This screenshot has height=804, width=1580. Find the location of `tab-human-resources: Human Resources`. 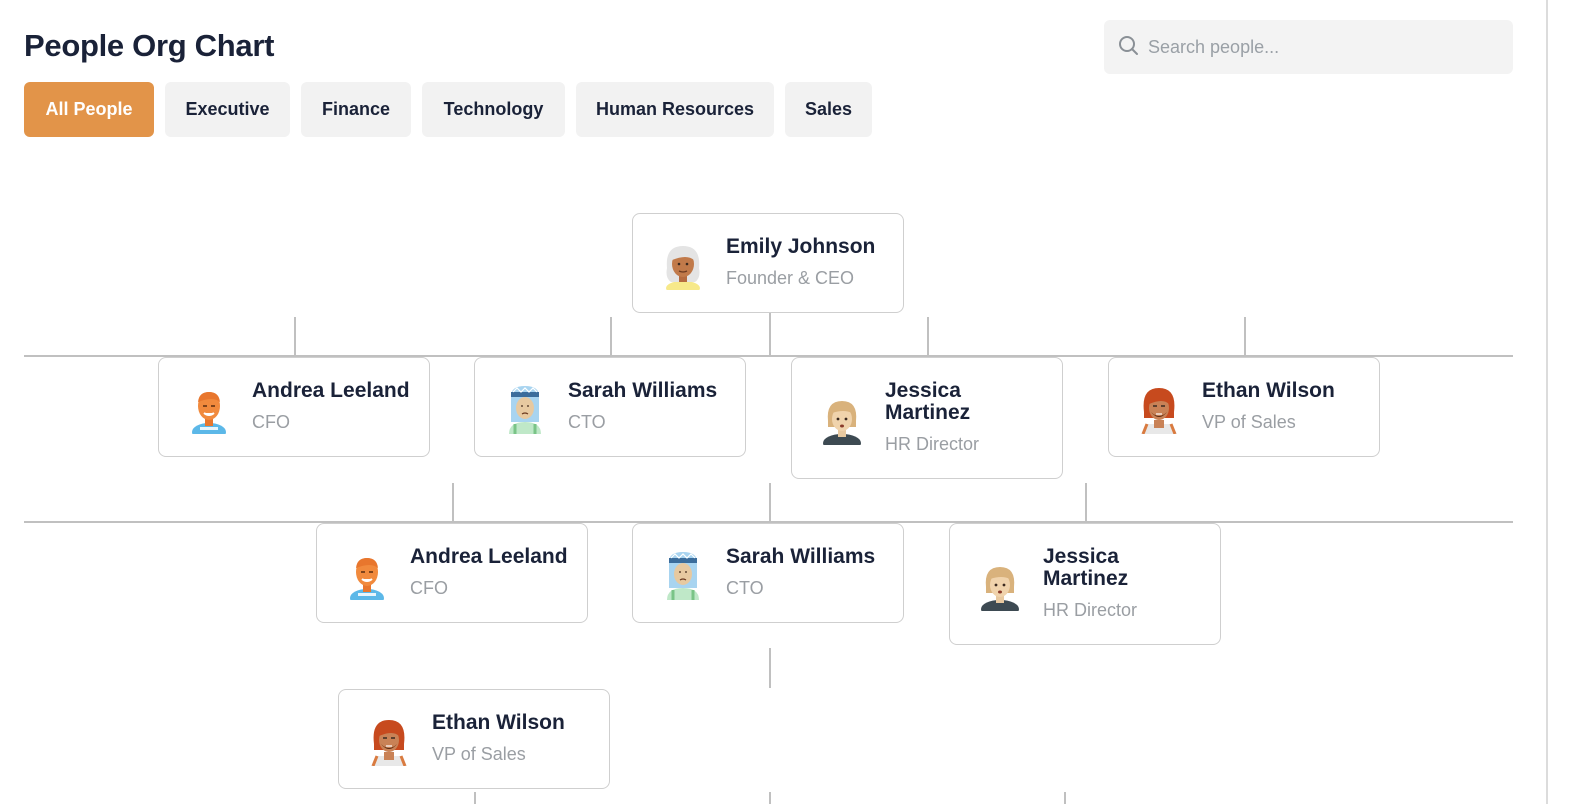

tab-human-resources: Human Resources is located at coordinates (675, 109).